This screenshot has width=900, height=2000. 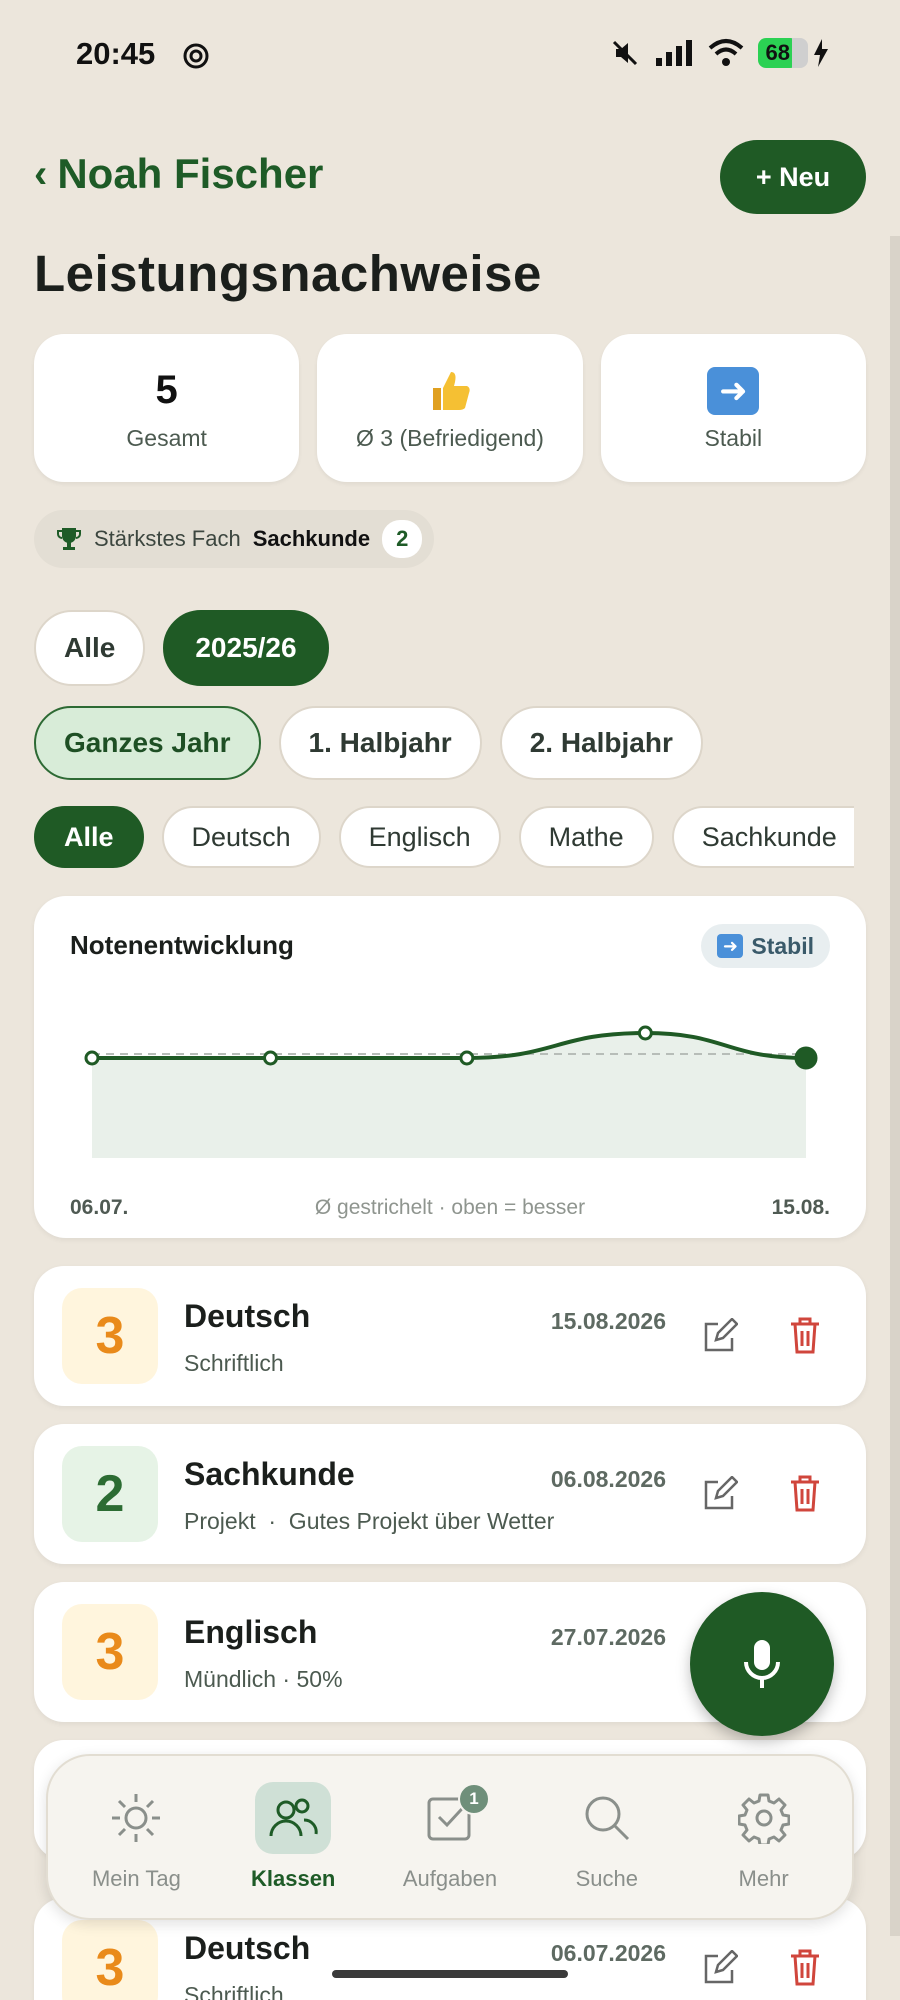 What do you see at coordinates (136, 1878) in the screenshot?
I see `nav-label: Mein Tag` at bounding box center [136, 1878].